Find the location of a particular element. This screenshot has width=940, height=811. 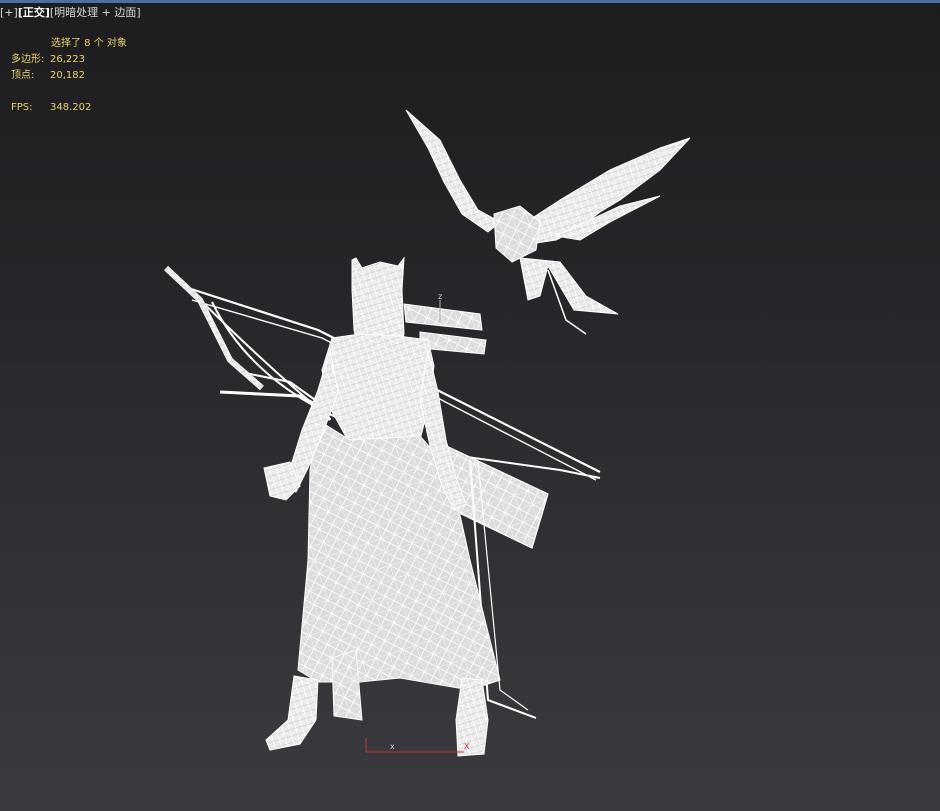

gizmo-x-end-label: X is located at coordinates (467, 746).